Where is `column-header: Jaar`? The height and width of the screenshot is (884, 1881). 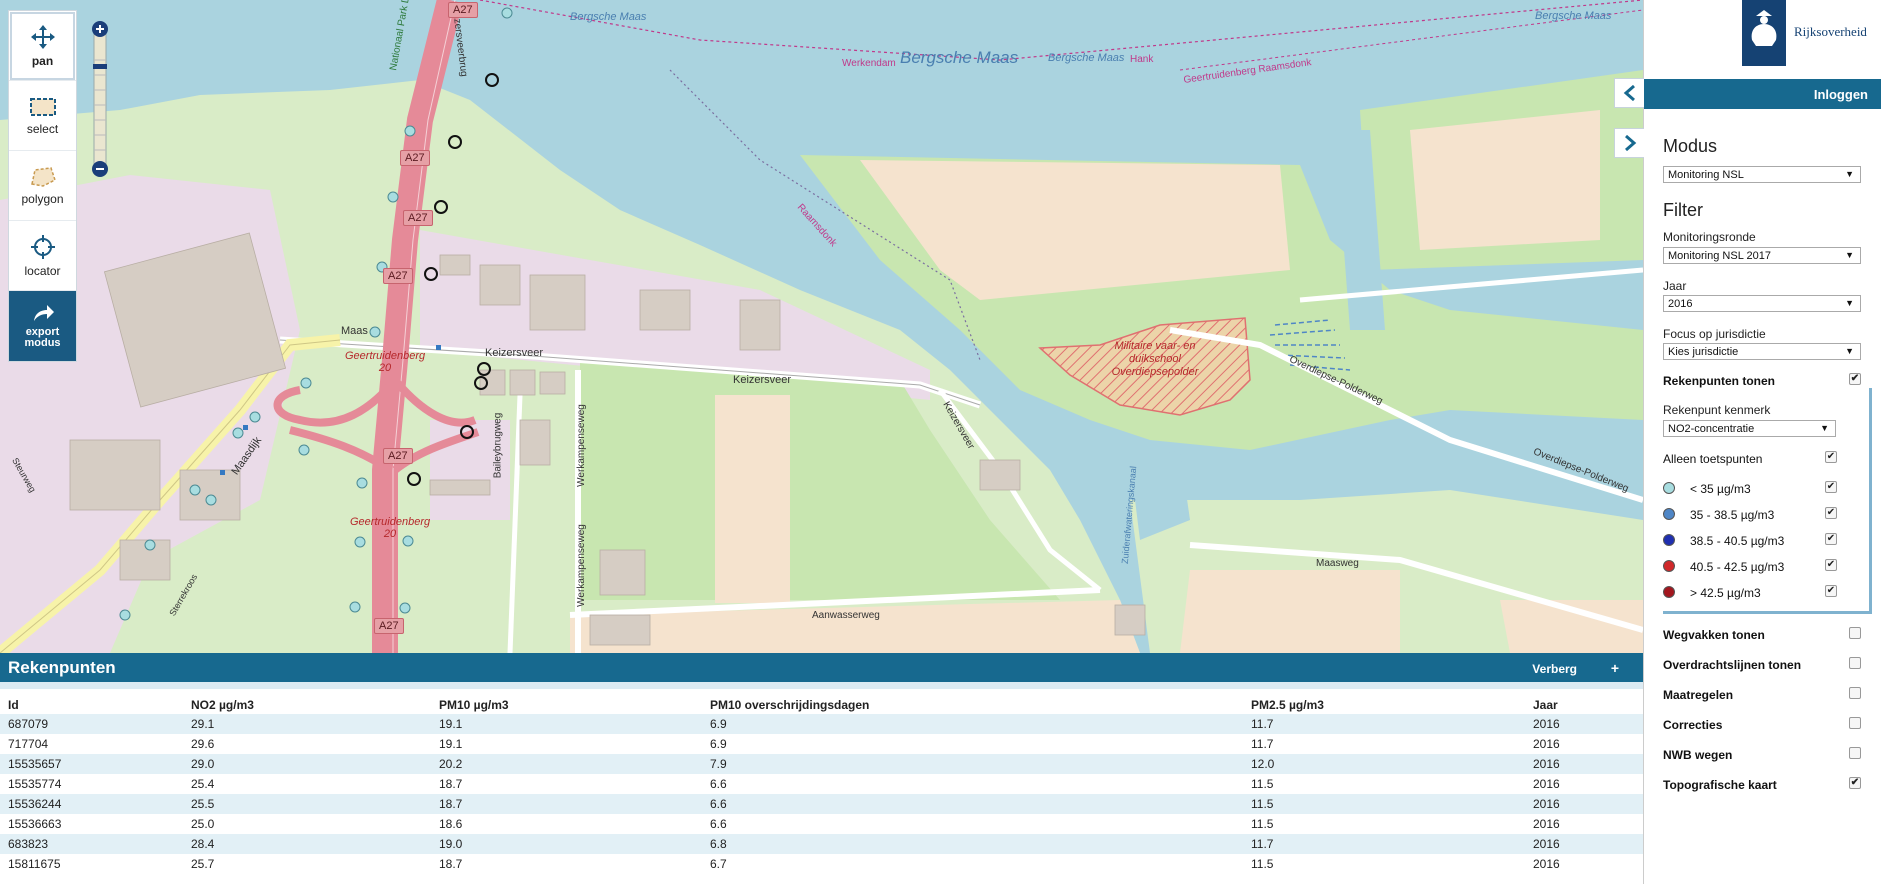 column-header: Jaar is located at coordinates (1584, 704).